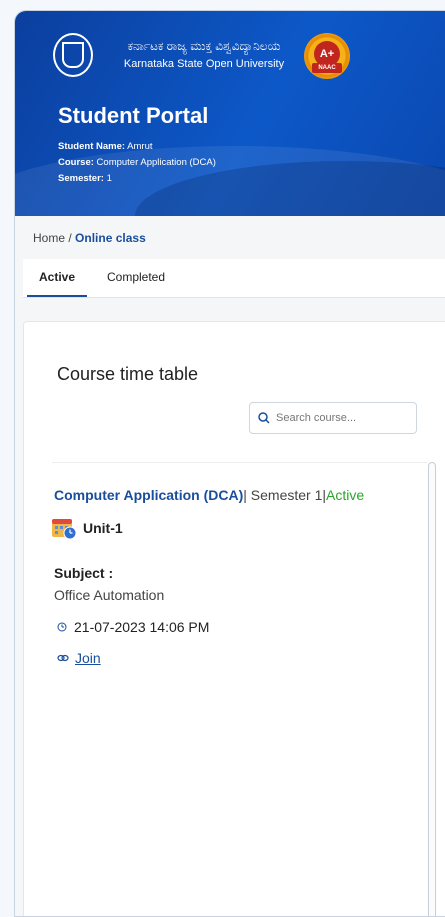 This screenshot has width=445, height=917. Describe the element at coordinates (327, 68) in the screenshot. I see `naac-label: NAAC` at that location.